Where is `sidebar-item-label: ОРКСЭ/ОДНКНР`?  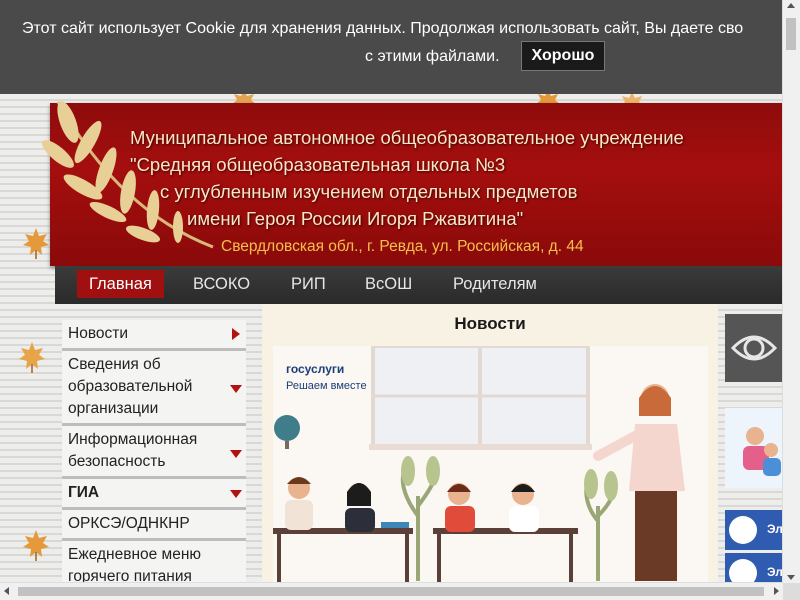
sidebar-item-label: ОРКСЭ/ОДНКНР is located at coordinates (129, 523).